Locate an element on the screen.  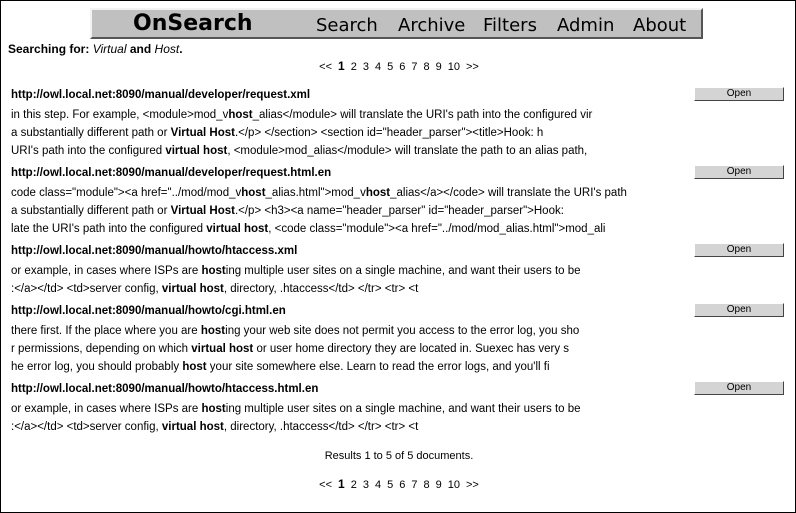
nav-archive: Archive is located at coordinates (431, 25).